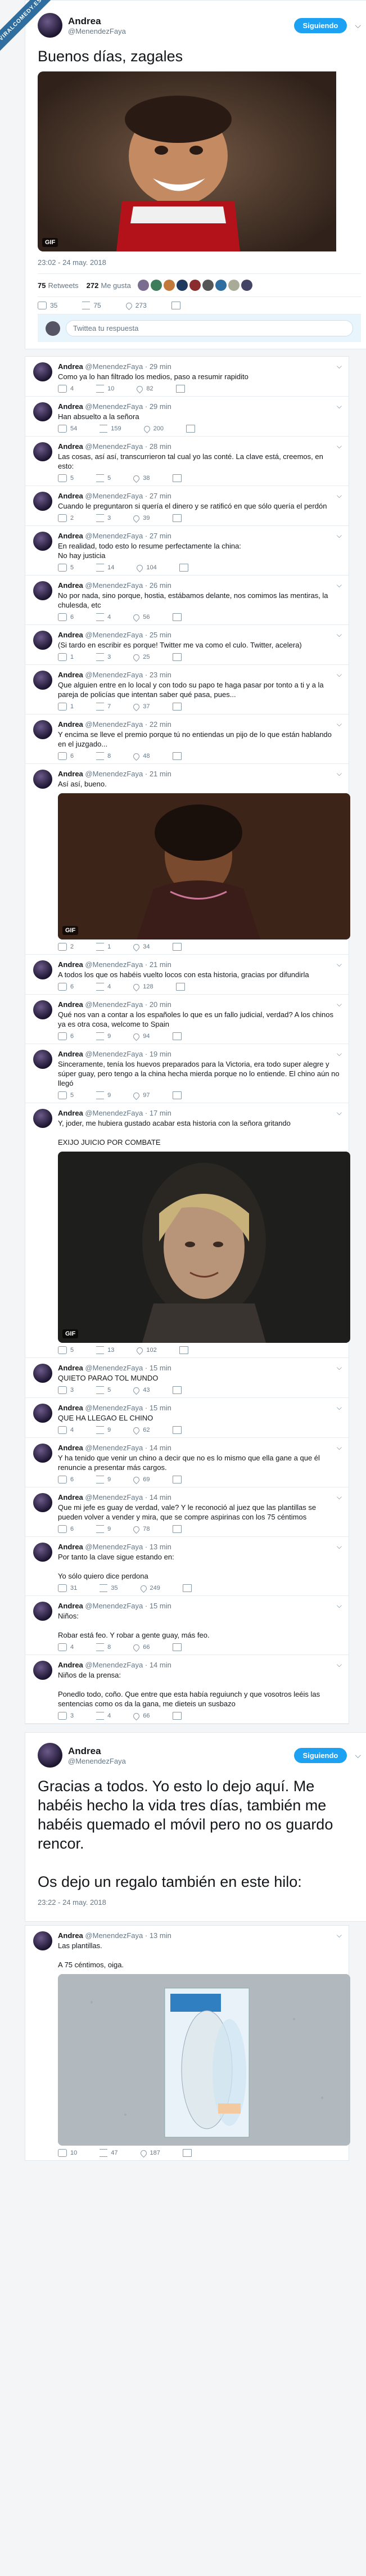  What do you see at coordinates (204, 866) in the screenshot?
I see `tweet-gif: GIF` at bounding box center [204, 866].